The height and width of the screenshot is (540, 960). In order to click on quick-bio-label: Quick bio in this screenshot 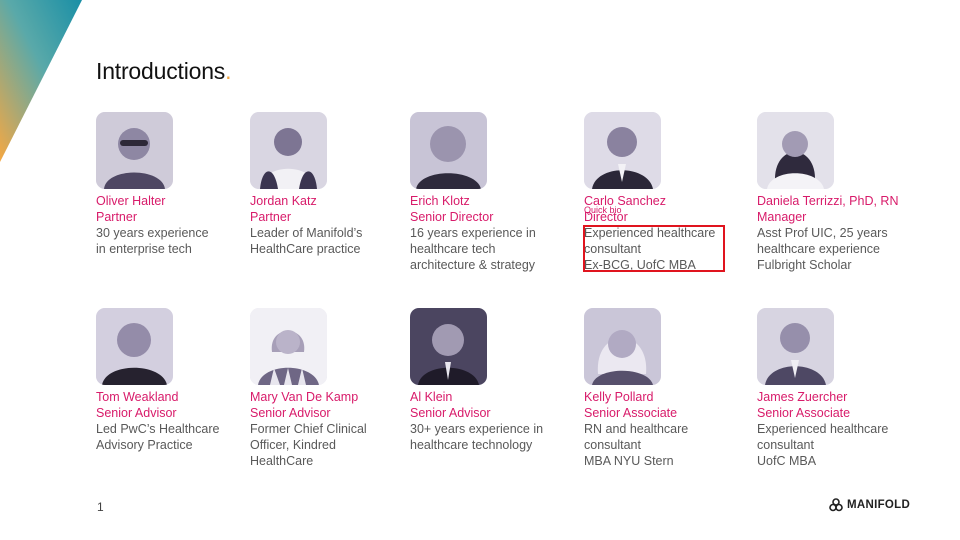, I will do `click(603, 210)`.